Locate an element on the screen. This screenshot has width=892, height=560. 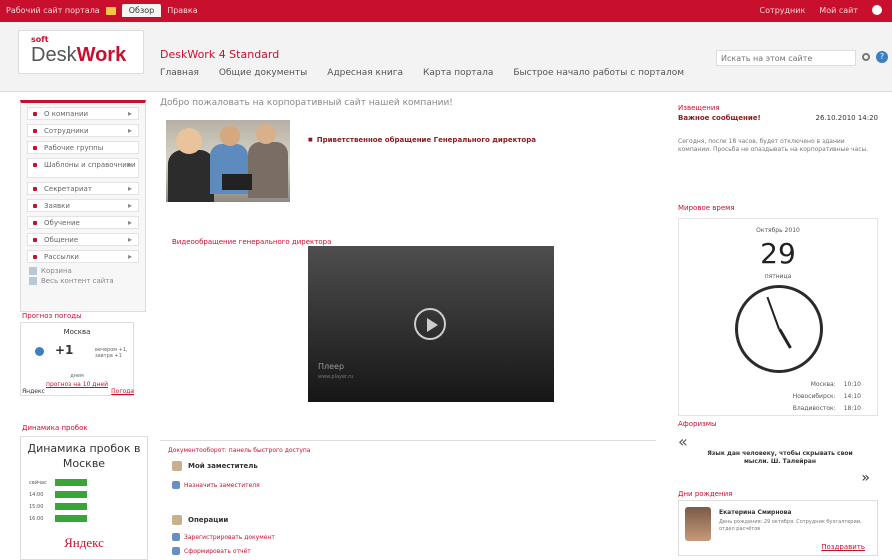
deputy-heading: Мой заместитель is located at coordinates (215, 466).